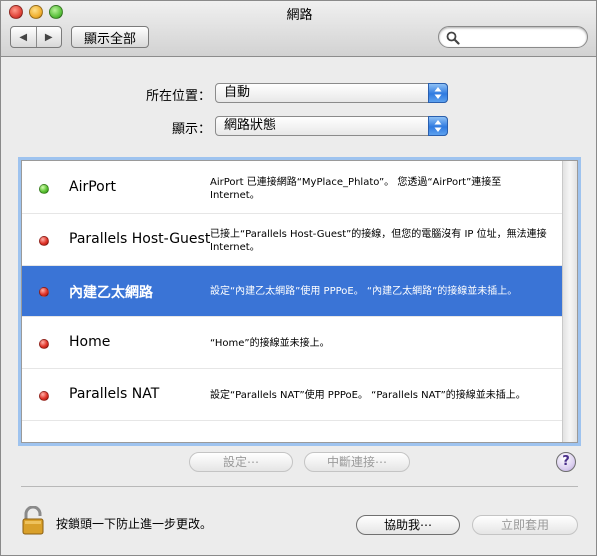  What do you see at coordinates (33, 521) in the screenshot?
I see `lock-icon` at bounding box center [33, 521].